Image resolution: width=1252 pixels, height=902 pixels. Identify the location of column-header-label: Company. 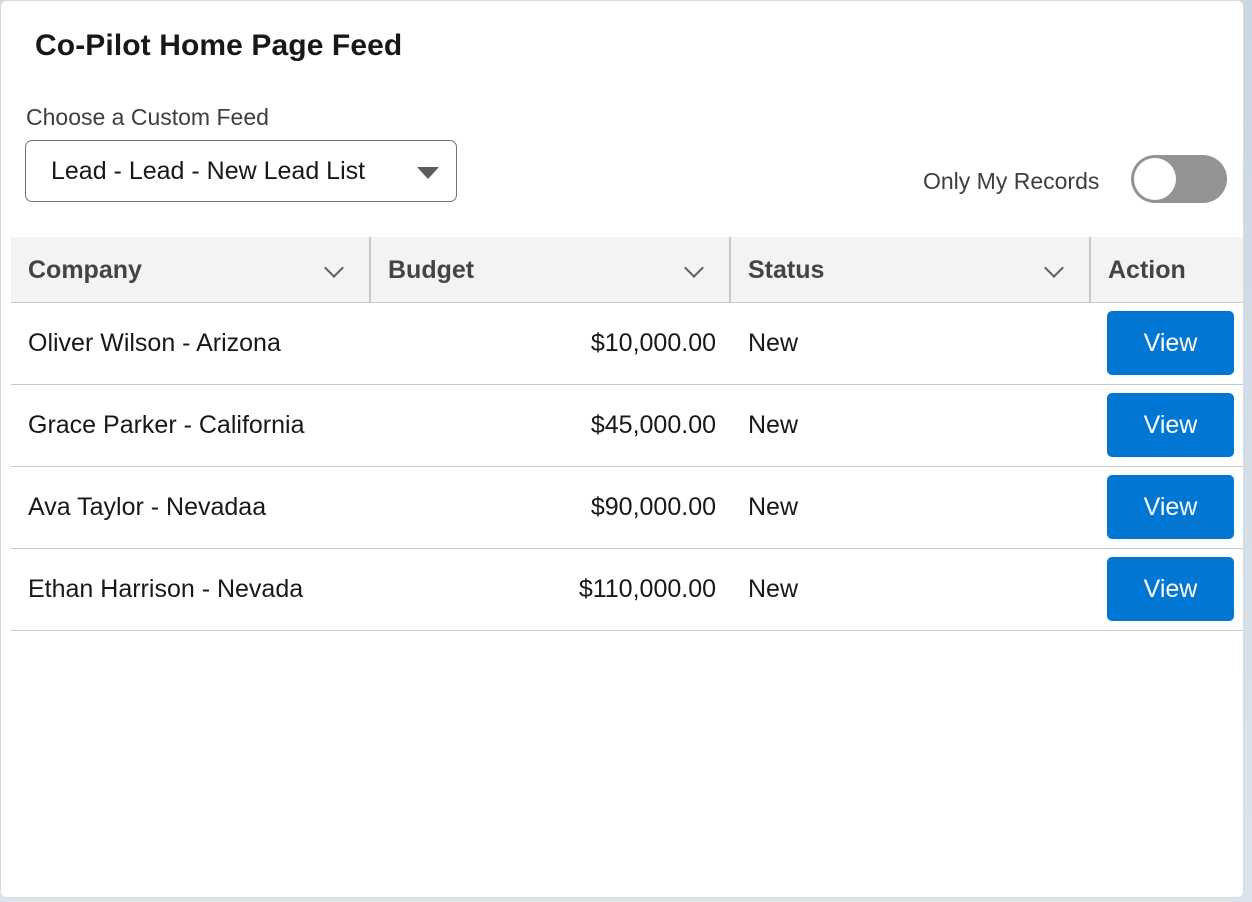
(85, 269).